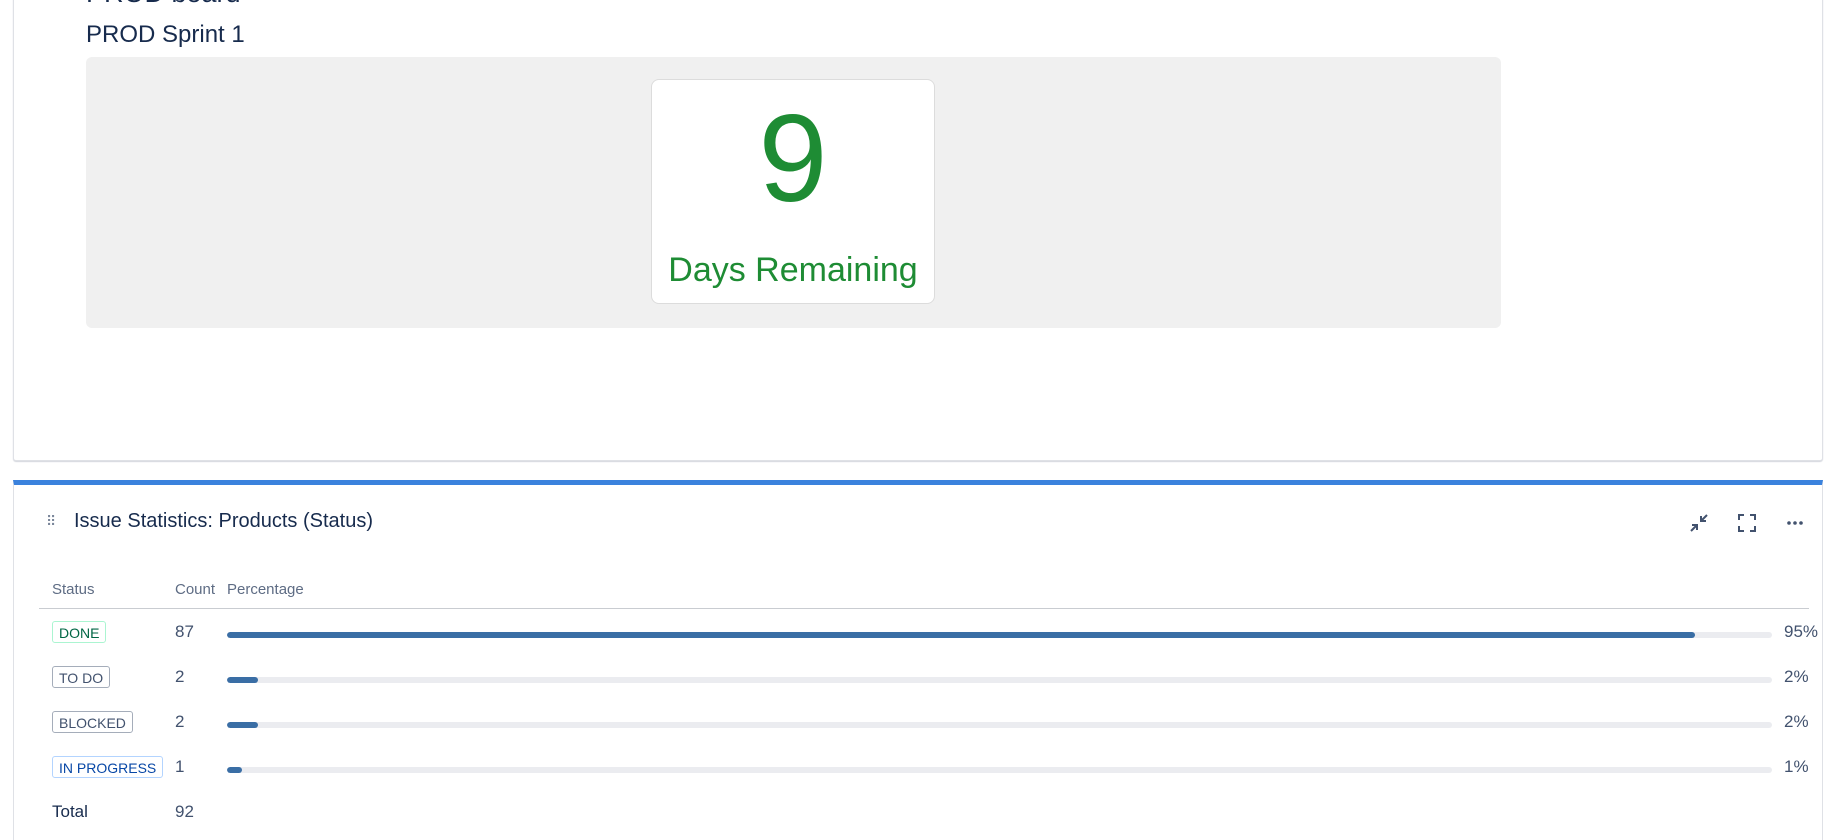  I want to click on days-remaining-label: Days Remaining, so click(793, 270).